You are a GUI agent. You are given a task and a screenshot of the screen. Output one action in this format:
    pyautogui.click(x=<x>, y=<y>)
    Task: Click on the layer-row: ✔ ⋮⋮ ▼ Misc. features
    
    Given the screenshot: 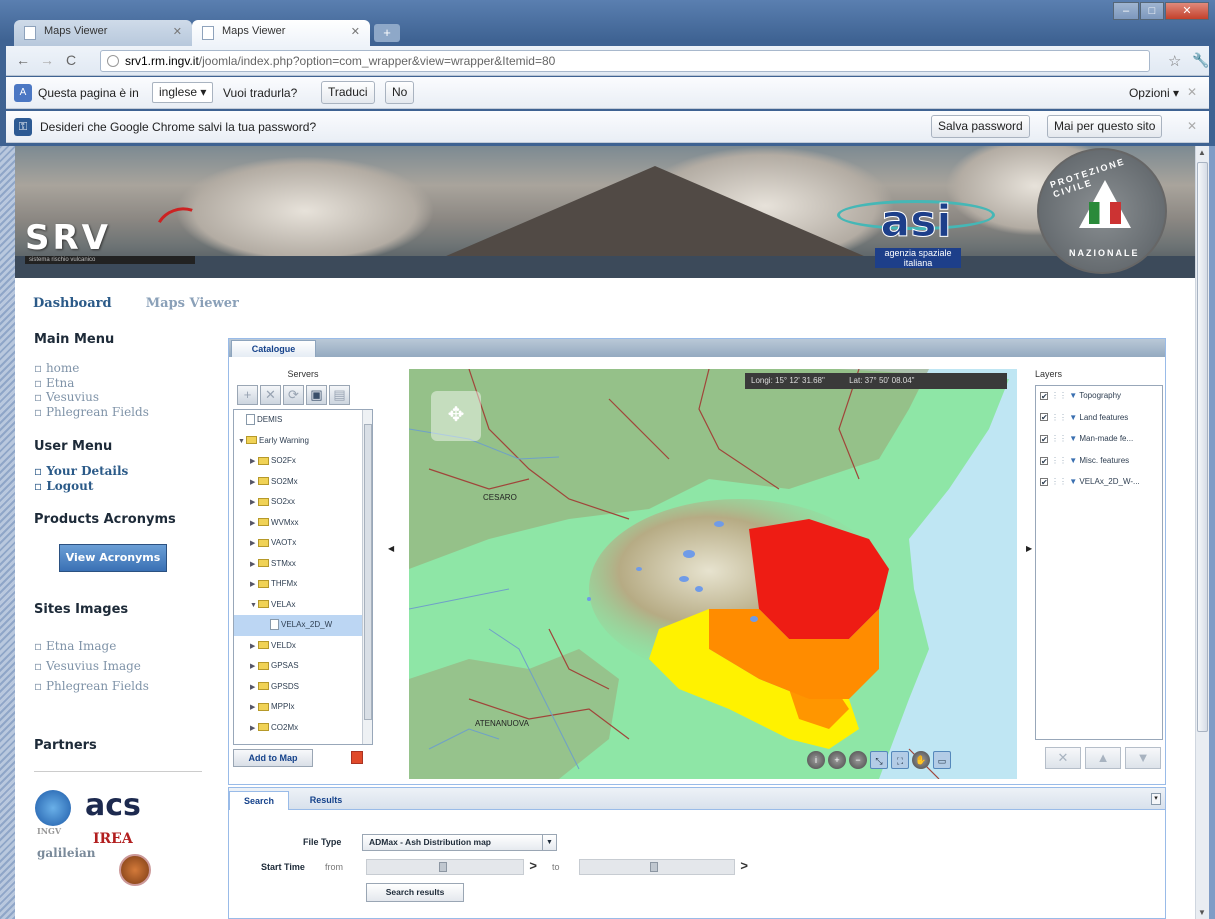 What is the action you would take?
    pyautogui.click(x=1099, y=462)
    